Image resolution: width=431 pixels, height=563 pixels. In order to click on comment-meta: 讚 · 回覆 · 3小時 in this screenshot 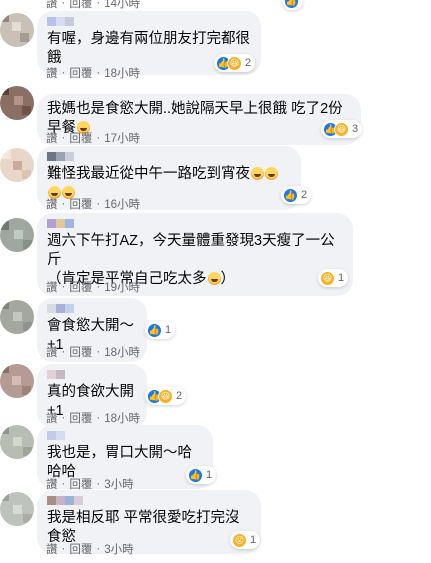, I will do `click(90, 549)`.